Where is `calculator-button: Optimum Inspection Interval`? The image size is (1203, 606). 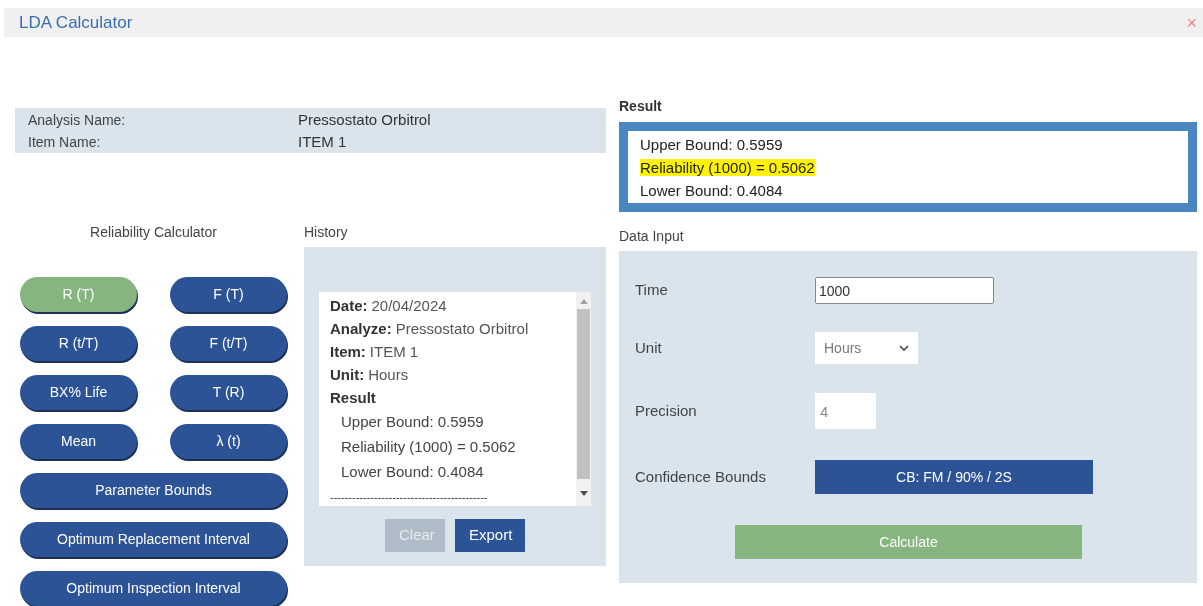
calculator-button: Optimum Inspection Interval is located at coordinates (153, 588).